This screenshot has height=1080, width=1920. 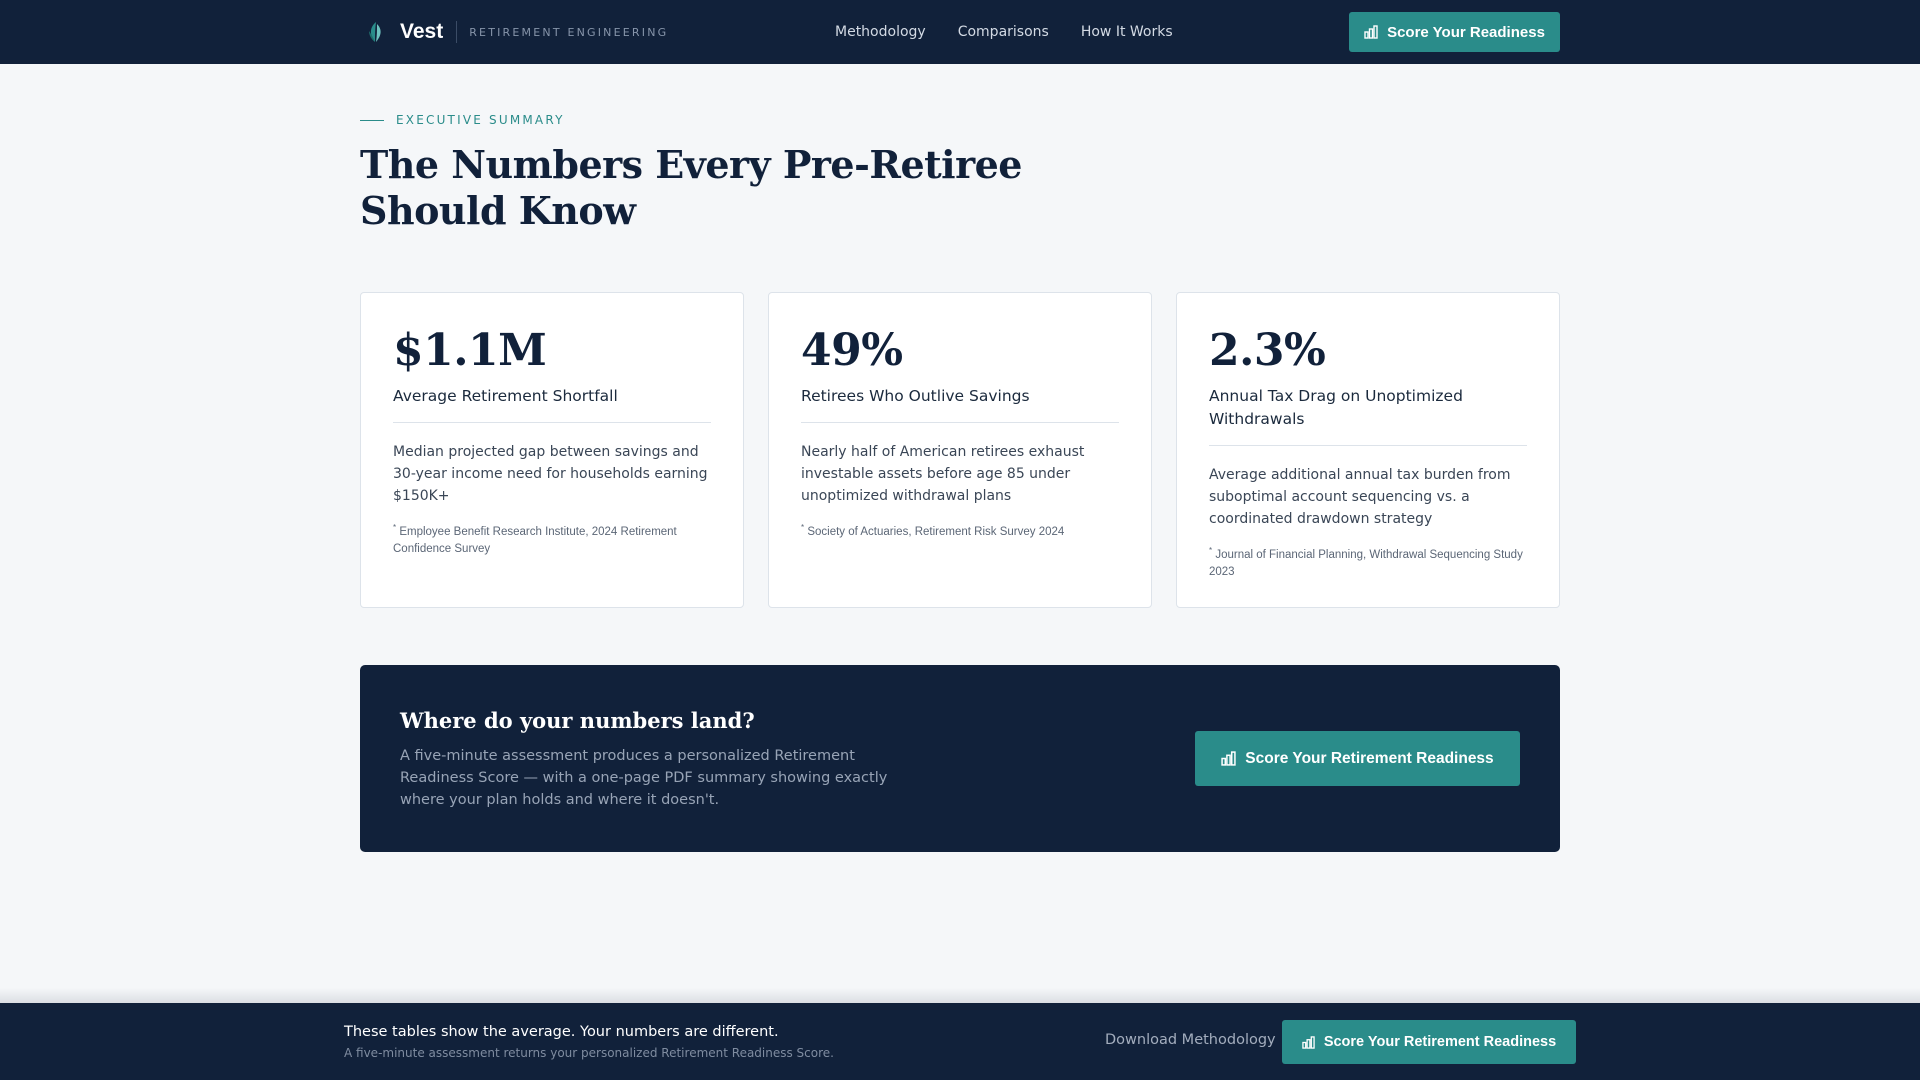 I want to click on nav-link-comparisons: Comparisons, so click(x=1003, y=32).